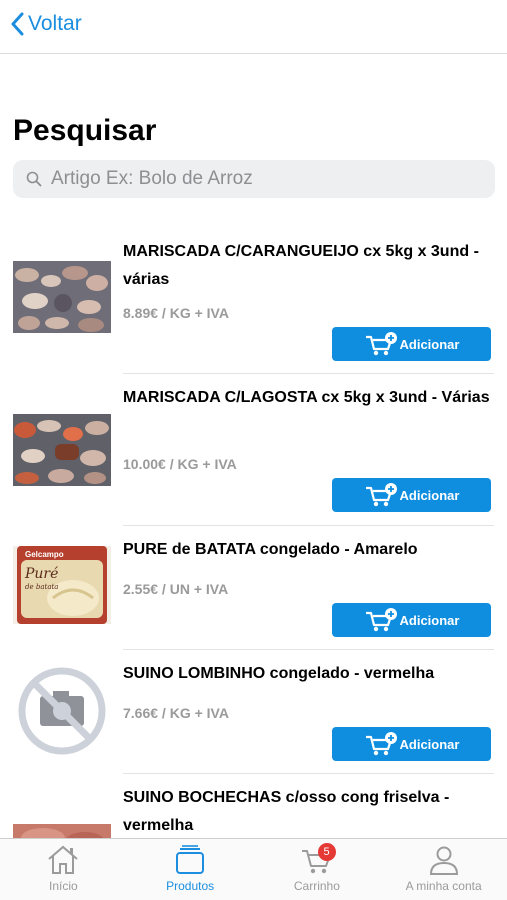  What do you see at coordinates (176, 313) in the screenshot?
I see `product-price: 8.89€ / KG + IVA` at bounding box center [176, 313].